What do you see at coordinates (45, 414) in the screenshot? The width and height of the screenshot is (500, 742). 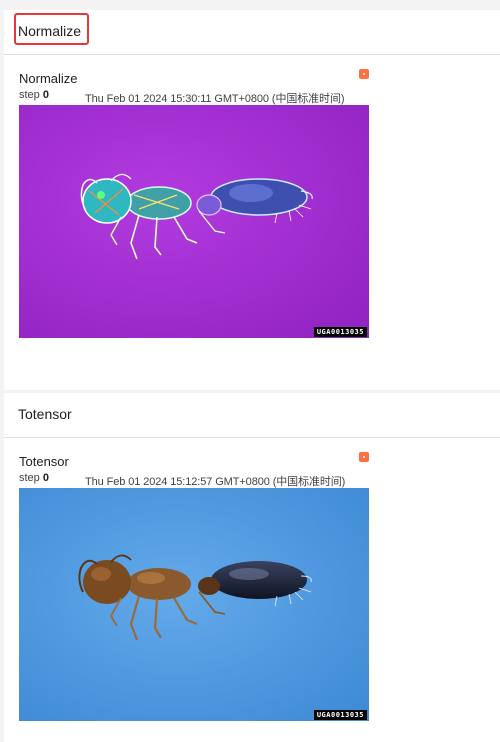 I see `section-title: Totensor` at bounding box center [45, 414].